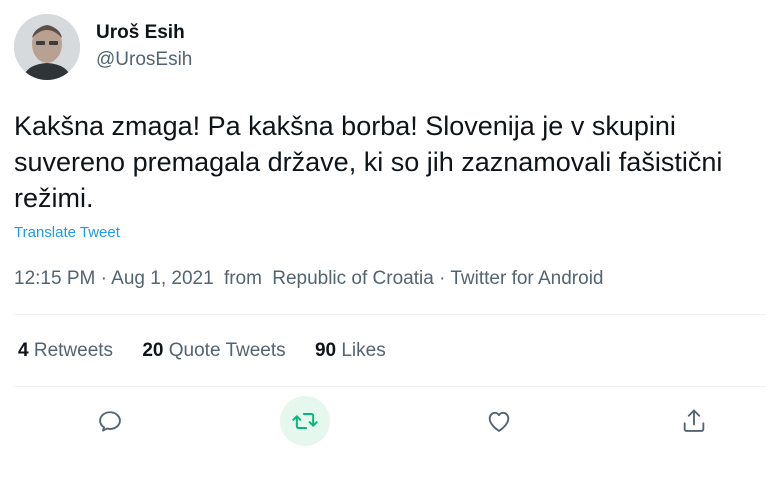 The height and width of the screenshot is (490, 780). I want to click on retweet-button, so click(305, 421).